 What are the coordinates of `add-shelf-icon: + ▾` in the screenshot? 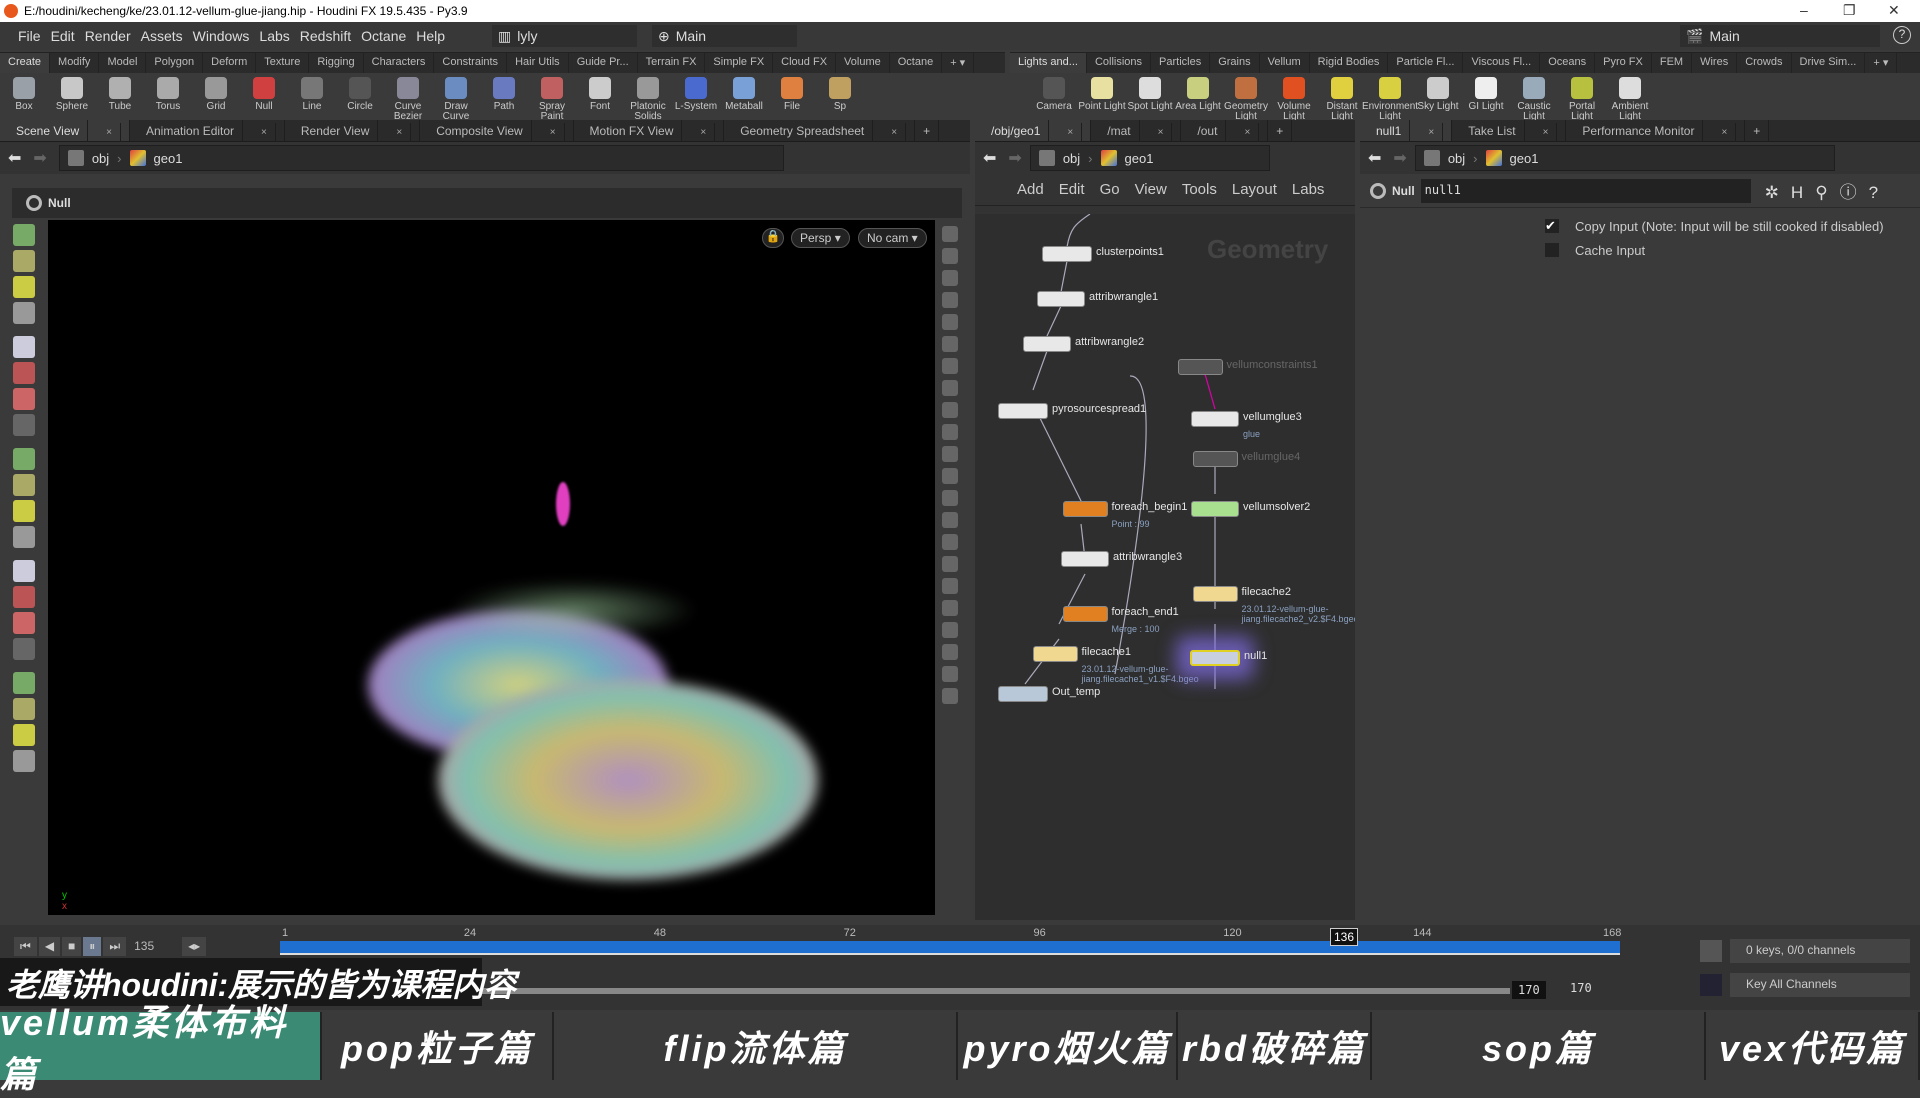 It's located at (958, 63).